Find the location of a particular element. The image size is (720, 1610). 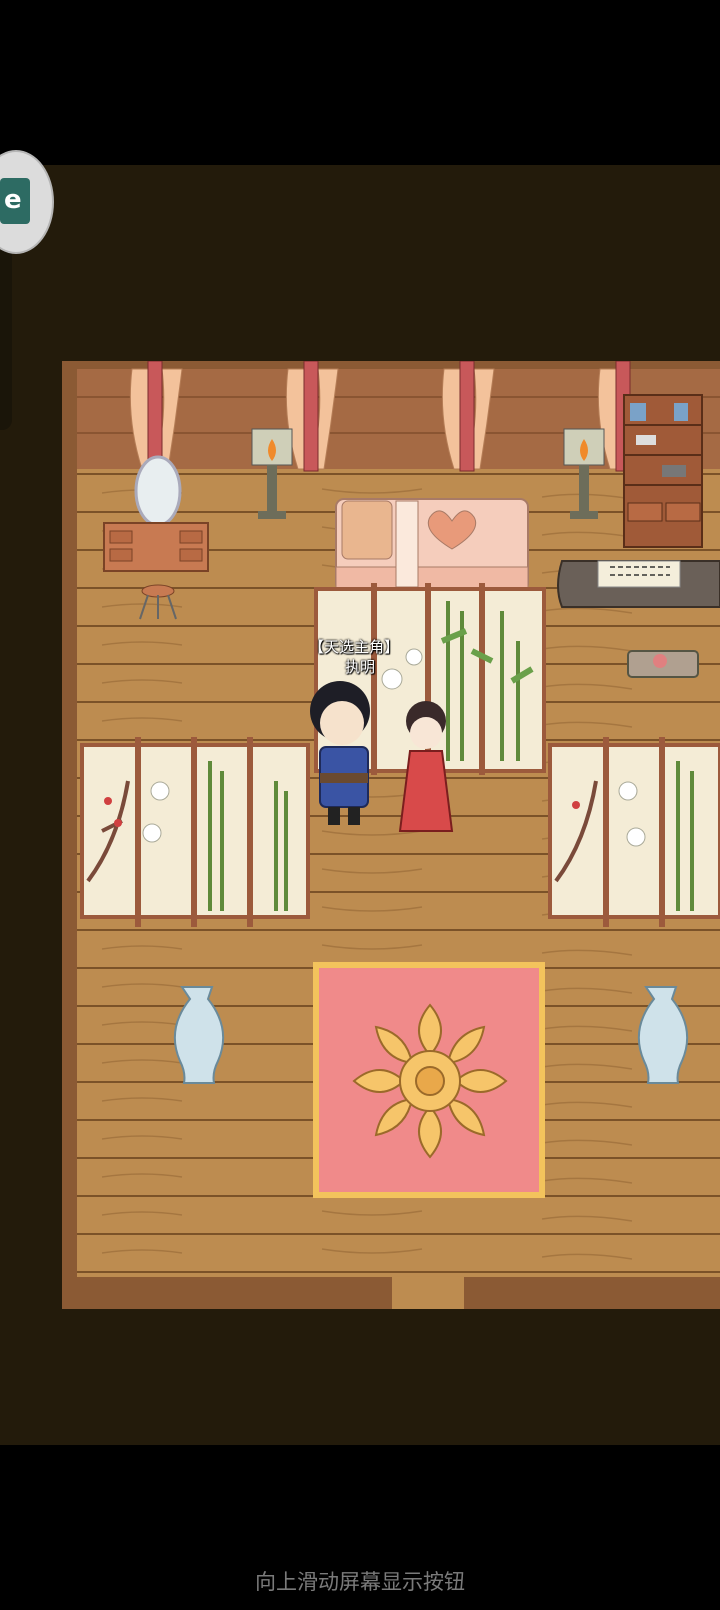

folding-screen-left is located at coordinates (195, 832).